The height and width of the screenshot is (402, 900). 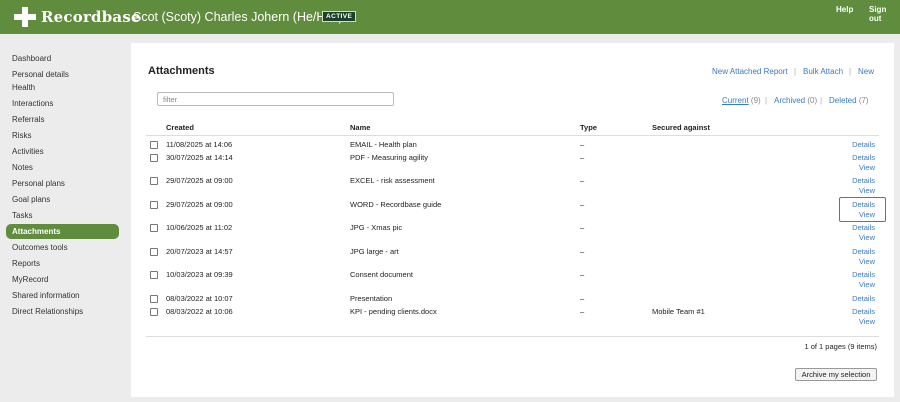 I want to click on header-divider, so click(x=512, y=135).